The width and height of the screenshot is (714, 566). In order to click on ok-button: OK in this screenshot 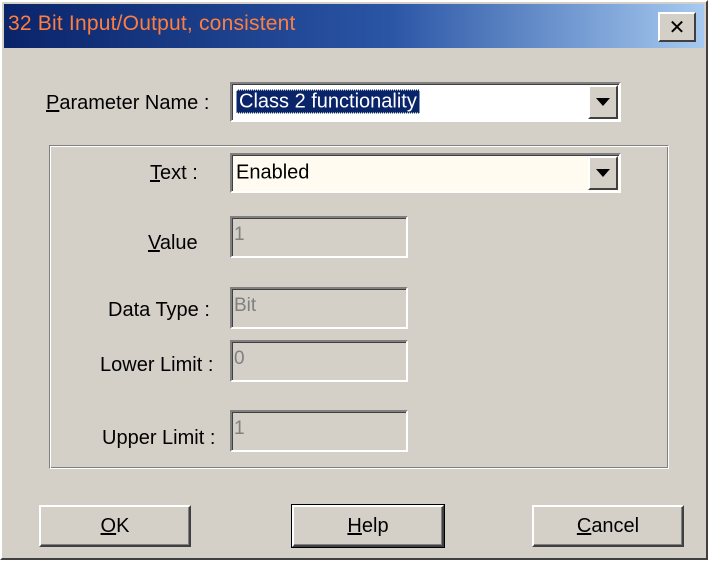, I will do `click(115, 526)`.